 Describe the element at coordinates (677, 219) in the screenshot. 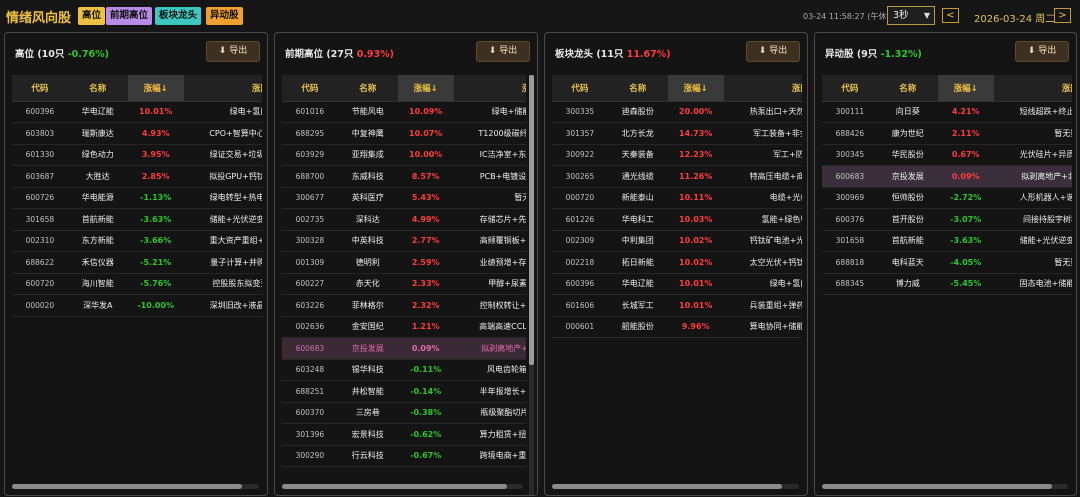

I see `table-row: 601226华电科工10.03%氢能+绿色甲醇+央企-1.61` at that location.